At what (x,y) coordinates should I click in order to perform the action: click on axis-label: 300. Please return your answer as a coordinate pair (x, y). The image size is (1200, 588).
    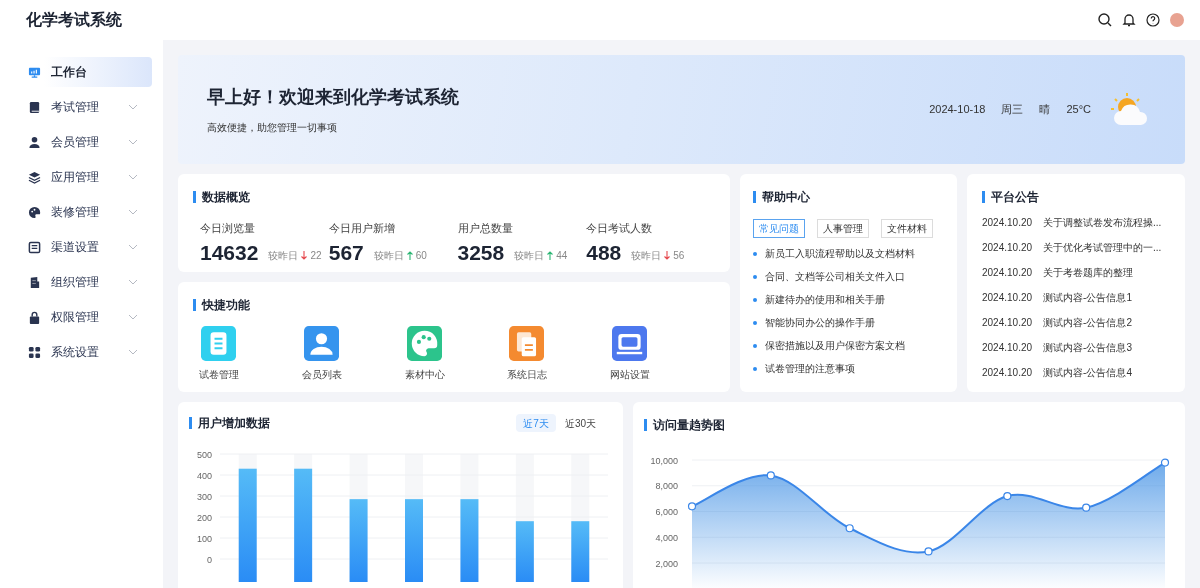
    Looking at the image, I should click on (204, 496).